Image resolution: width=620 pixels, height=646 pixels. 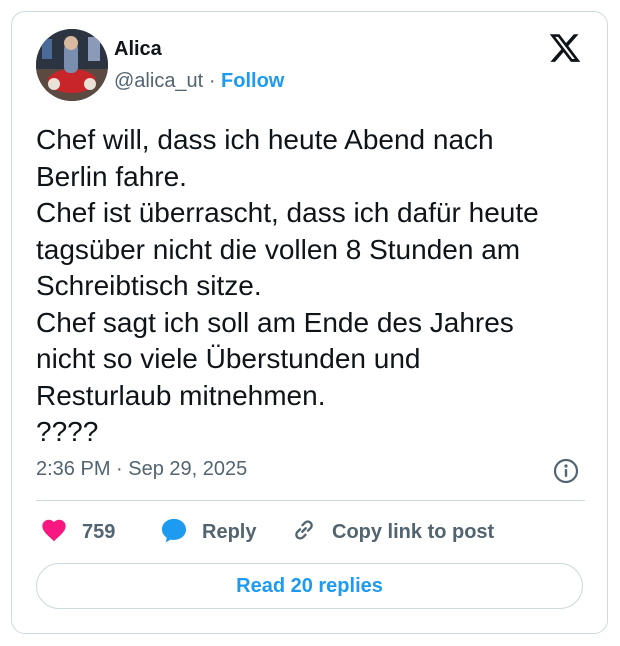 I want to click on heart-icon, so click(x=54, y=532).